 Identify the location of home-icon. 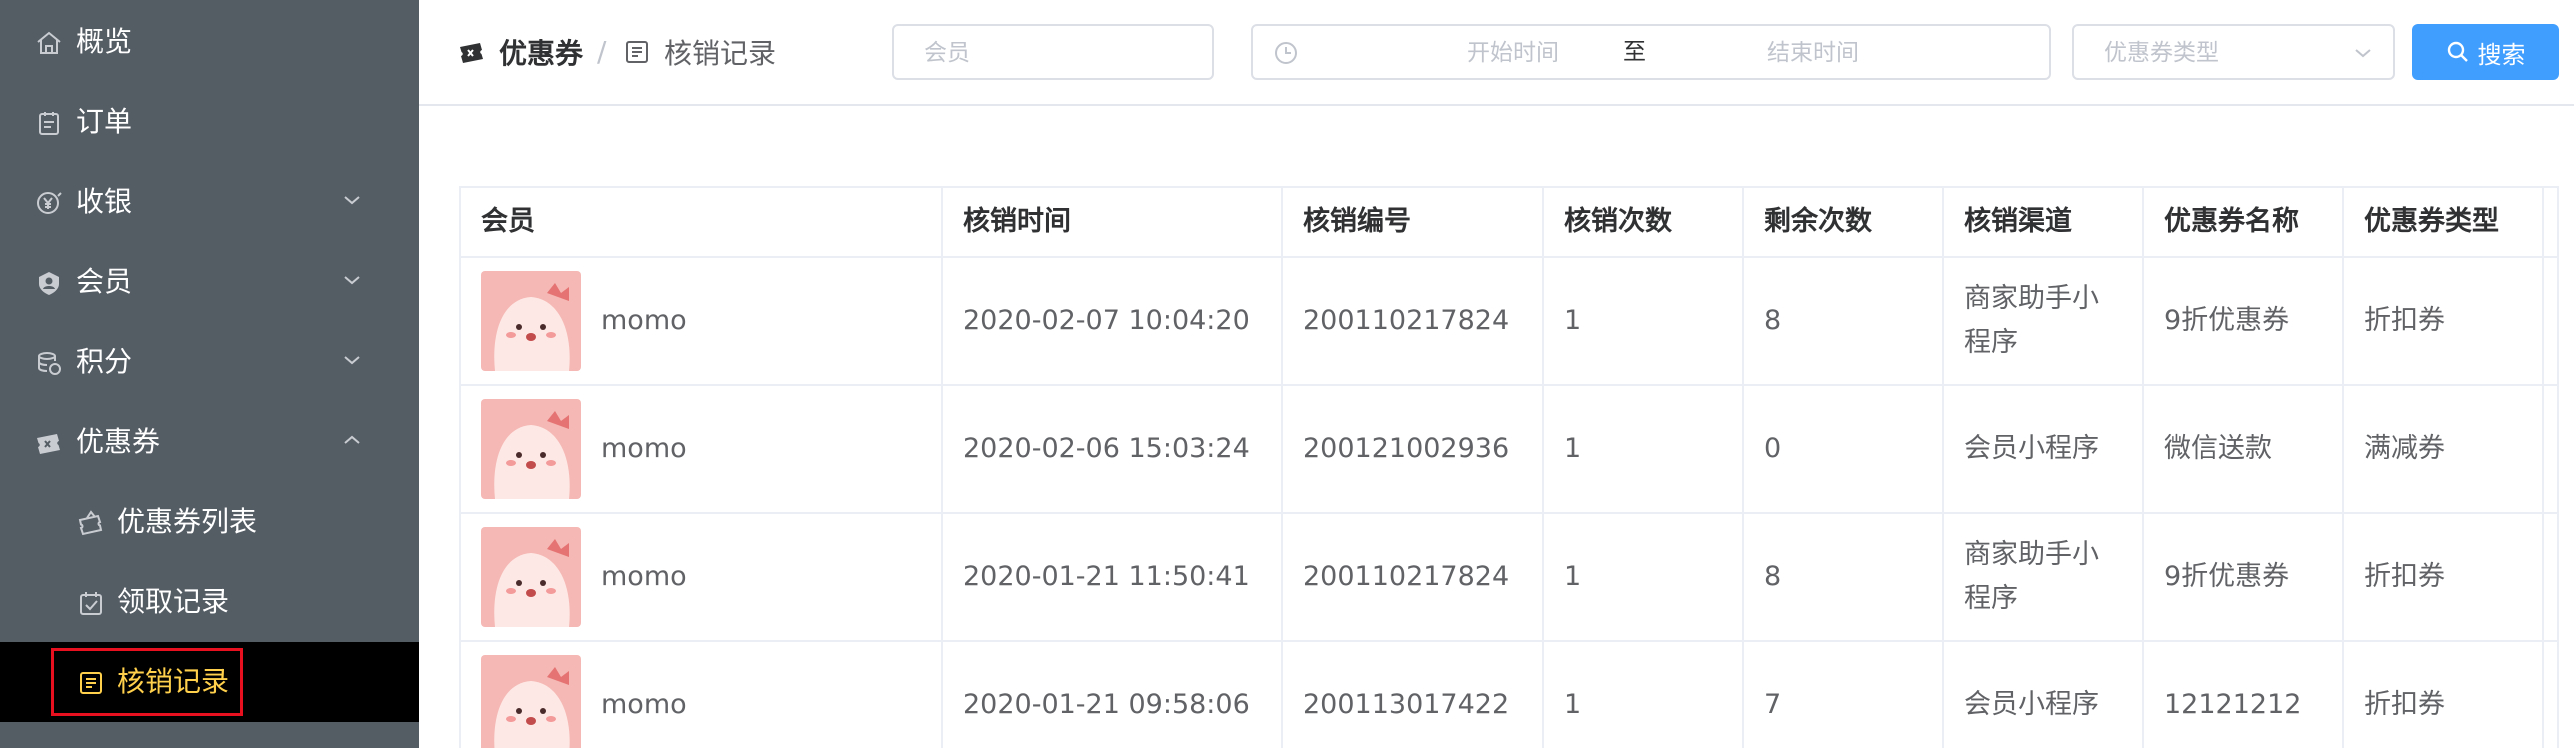
(49, 43).